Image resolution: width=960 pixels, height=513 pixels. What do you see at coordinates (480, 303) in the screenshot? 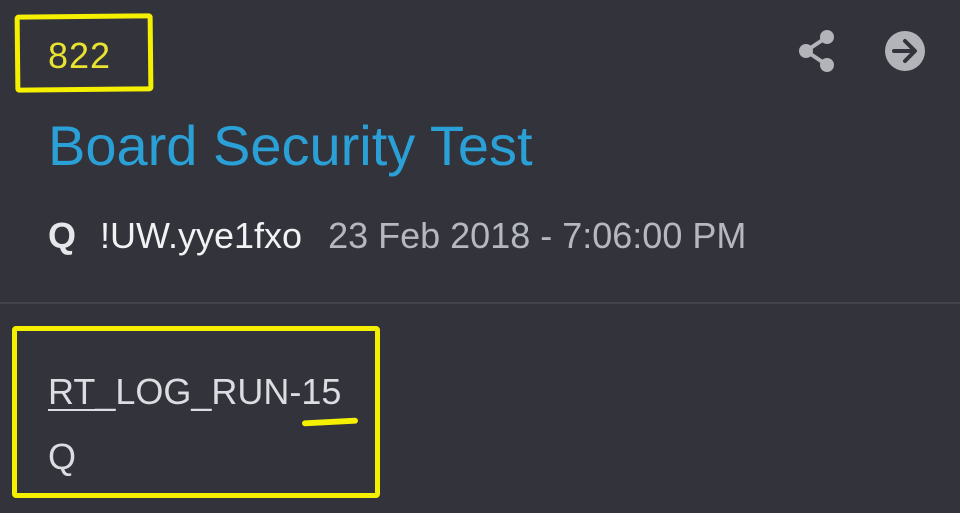
I see `divider` at bounding box center [480, 303].